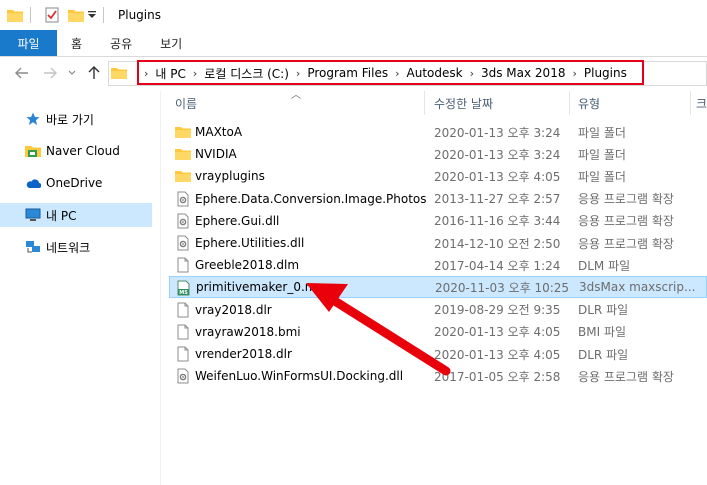  Describe the element at coordinates (603, 354) in the screenshot. I see `file-type: DLR 파일` at that location.